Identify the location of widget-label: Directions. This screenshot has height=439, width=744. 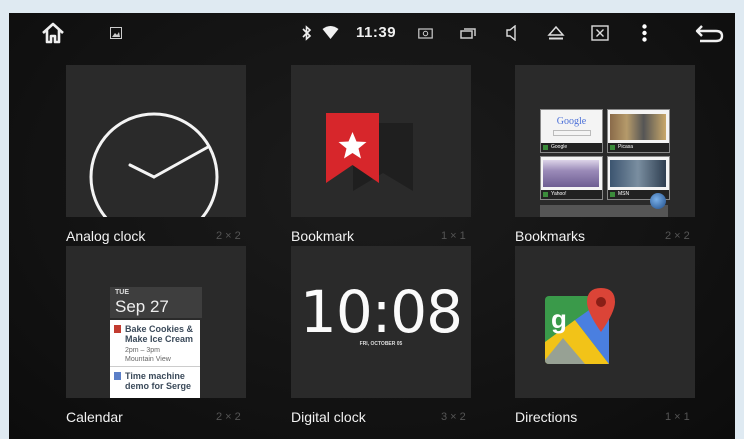
(546, 417).